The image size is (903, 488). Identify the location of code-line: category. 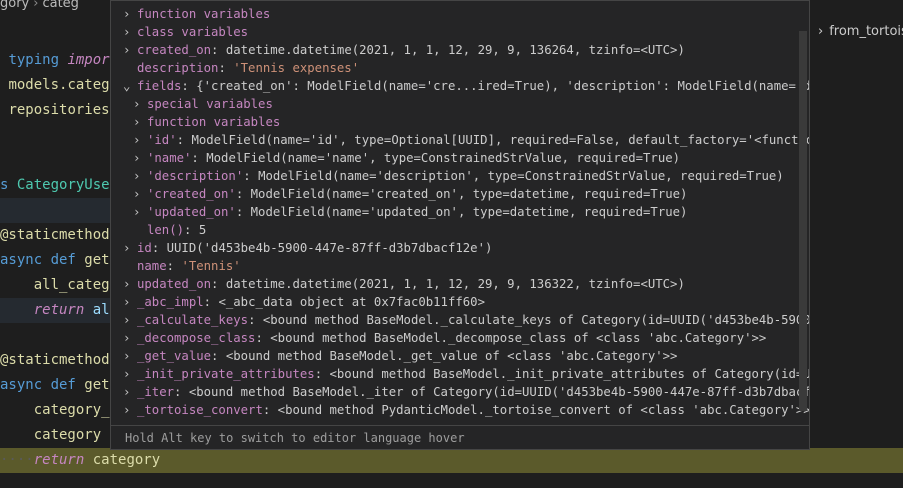
(50, 435).